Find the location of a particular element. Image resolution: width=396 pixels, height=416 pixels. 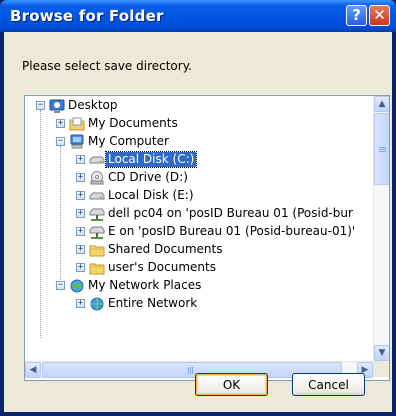

close-icon: ✕ is located at coordinates (379, 15).